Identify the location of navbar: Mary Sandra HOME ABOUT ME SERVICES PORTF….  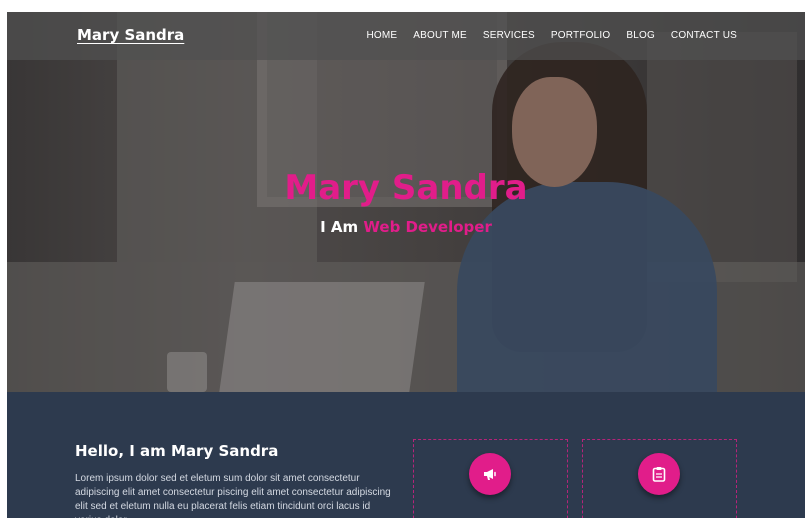
(406, 36).